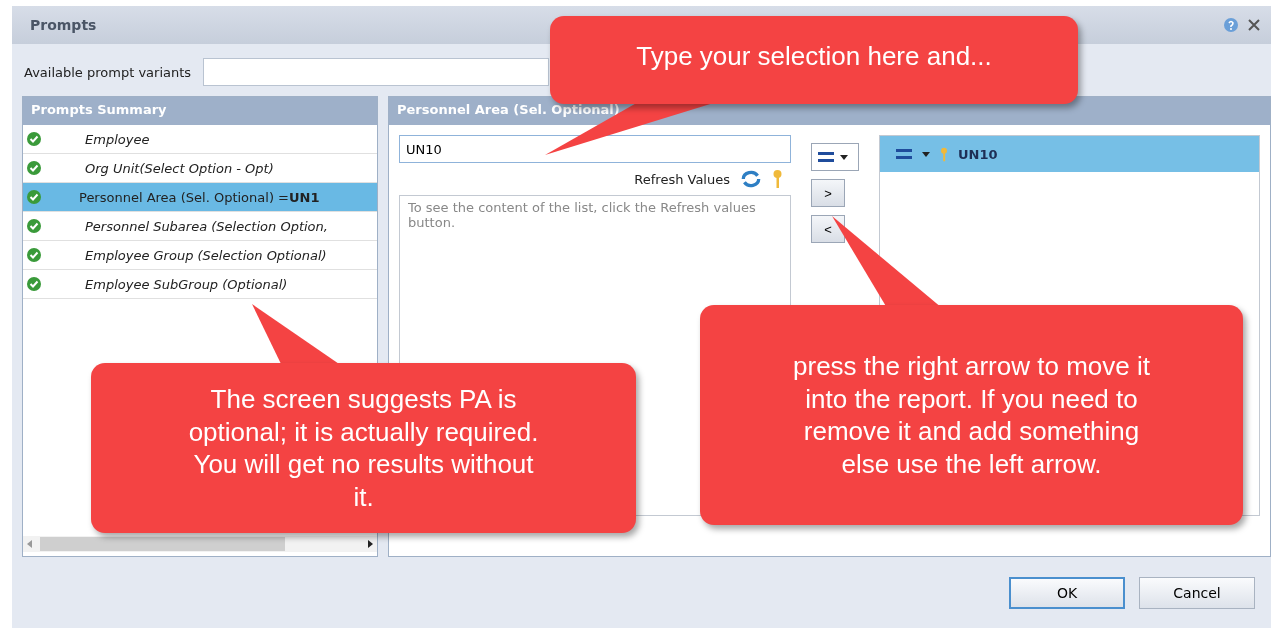 This screenshot has width=1279, height=631. What do you see at coordinates (186, 284) in the screenshot?
I see `prompt-label: Employee SubGroup (Optional)` at bounding box center [186, 284].